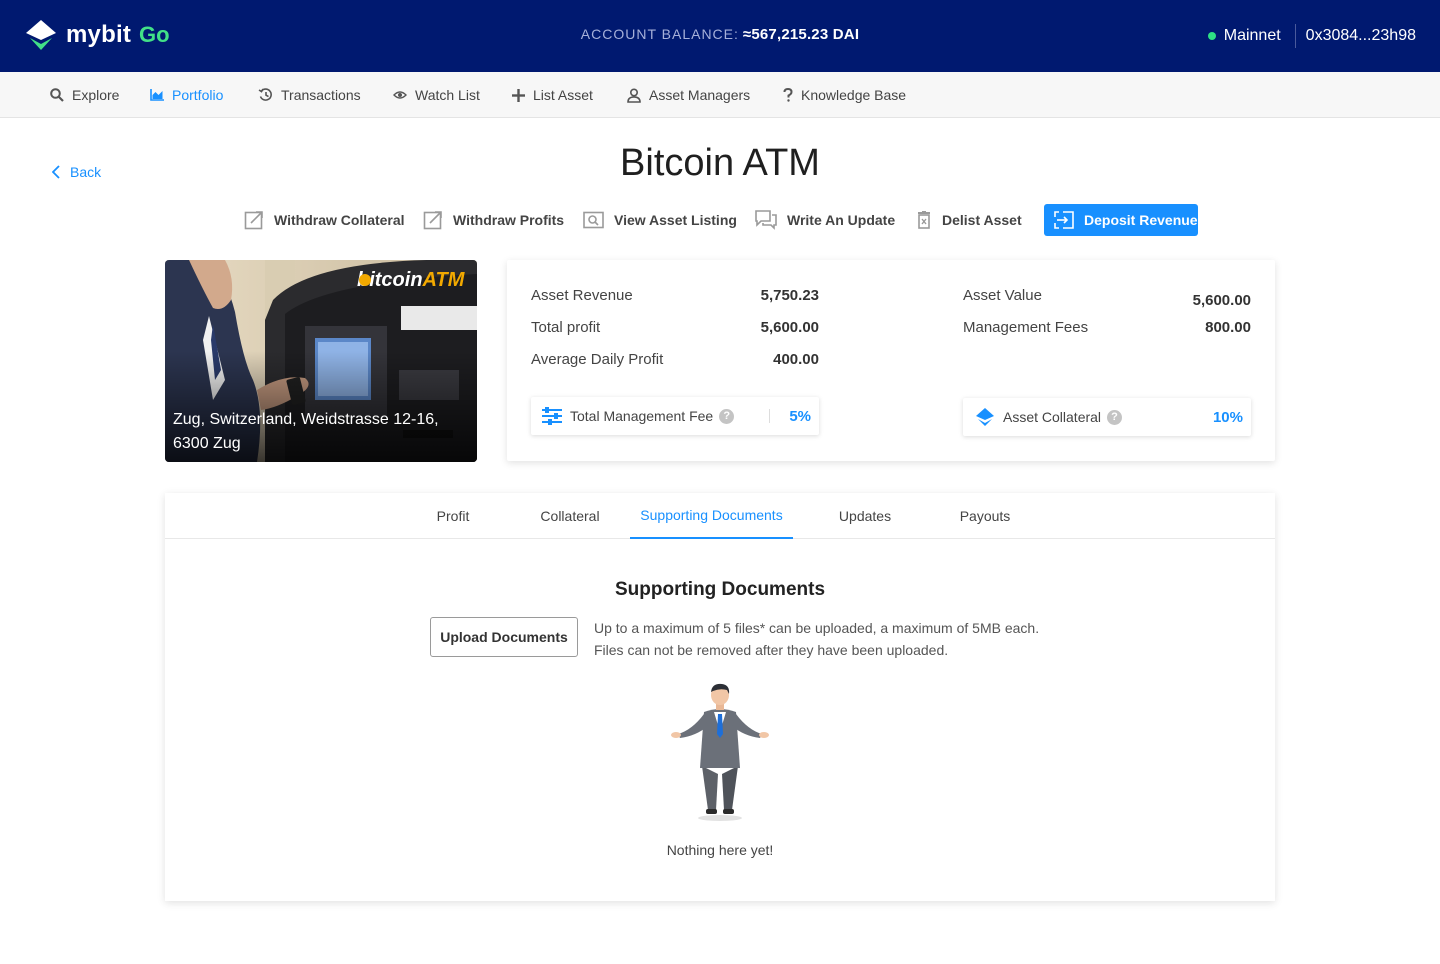 Image resolution: width=1440 pixels, height=964 pixels. I want to click on asset-revenue-value: 5,750.23, so click(789, 295).